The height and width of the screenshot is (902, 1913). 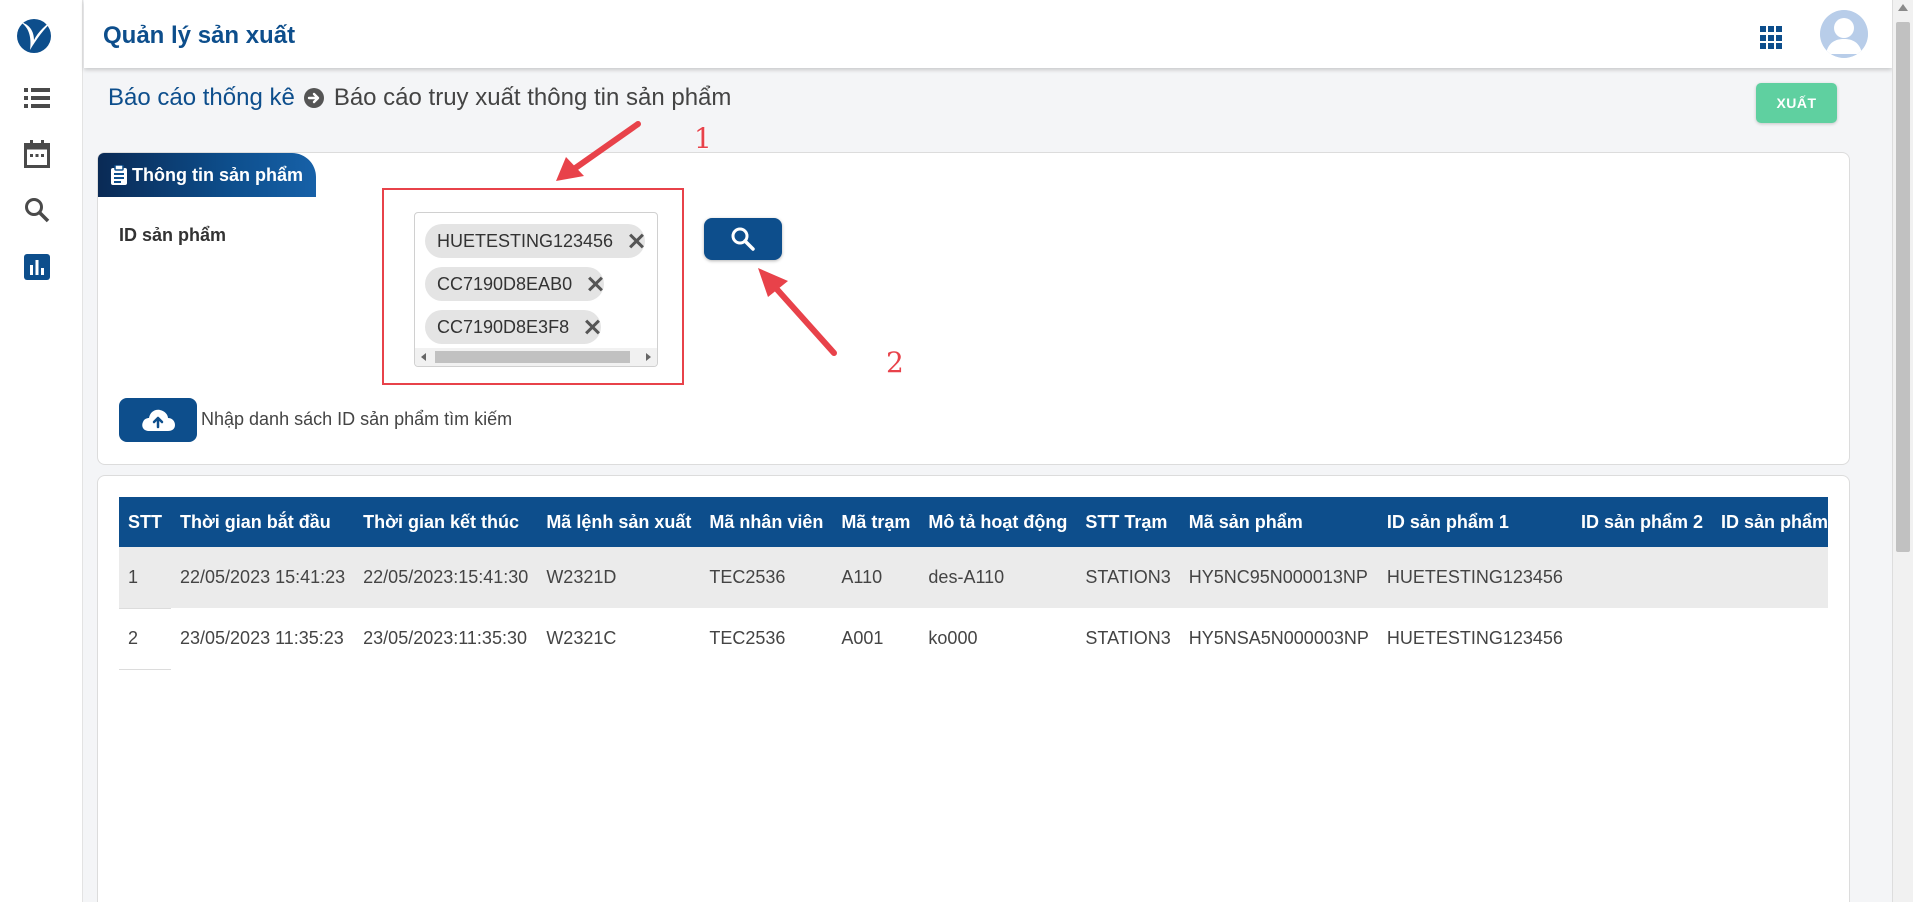 What do you see at coordinates (532, 97) in the screenshot?
I see `breadcrumb-current: Báo cáo truy xuất thông tin sản phẩm` at bounding box center [532, 97].